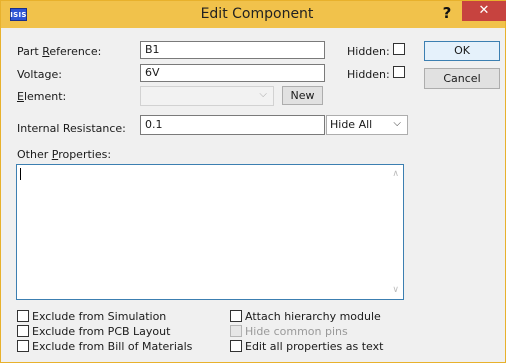 The image size is (506, 363). What do you see at coordinates (101, 331) in the screenshot?
I see `exclude-pcb-label: Exclude from PCB Layout` at bounding box center [101, 331].